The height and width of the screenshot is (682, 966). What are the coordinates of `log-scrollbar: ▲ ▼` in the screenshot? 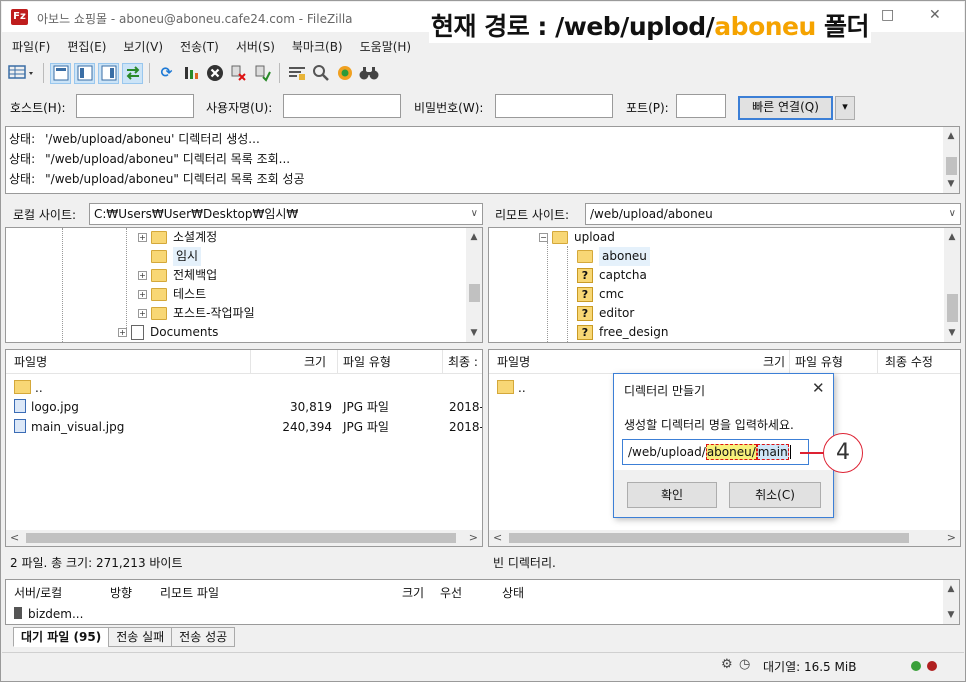 It's located at (951, 160).